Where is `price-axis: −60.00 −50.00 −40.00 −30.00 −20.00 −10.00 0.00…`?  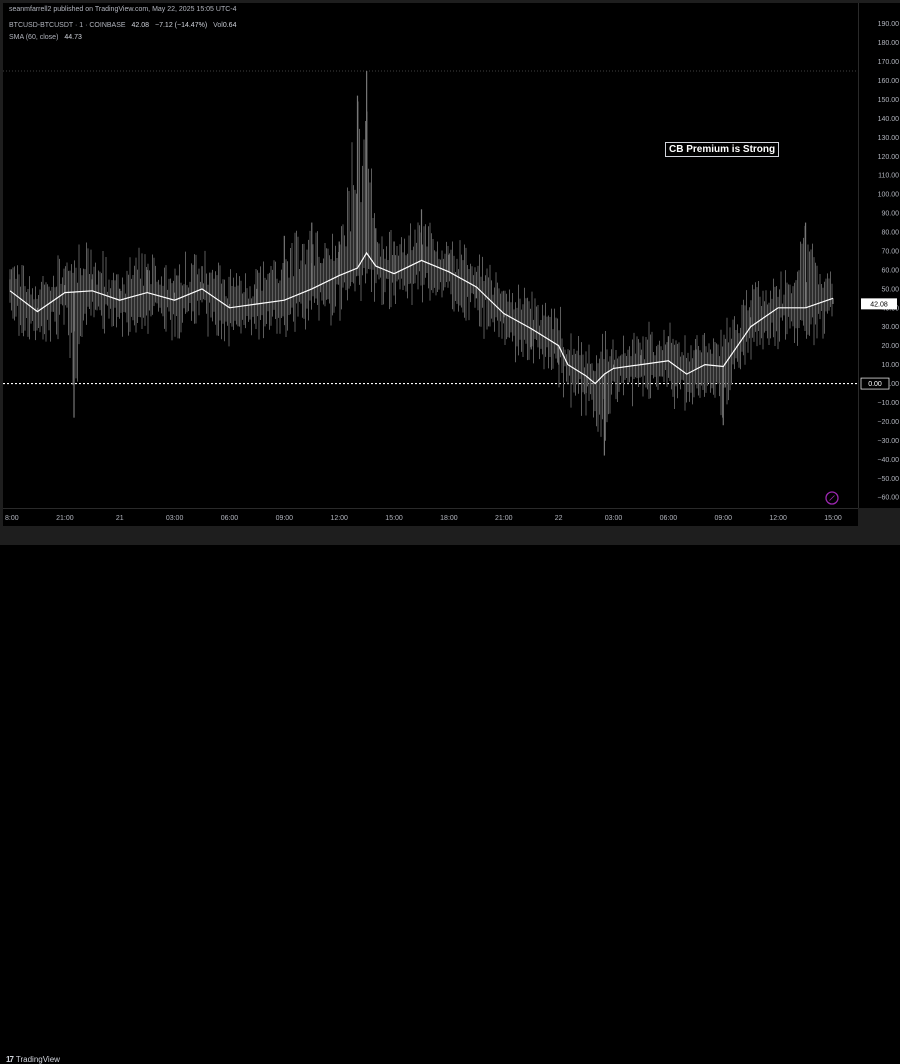
price-axis: −60.00 −50.00 −40.00 −30.00 −20.00 −10.00 0.00… is located at coordinates (879, 255).